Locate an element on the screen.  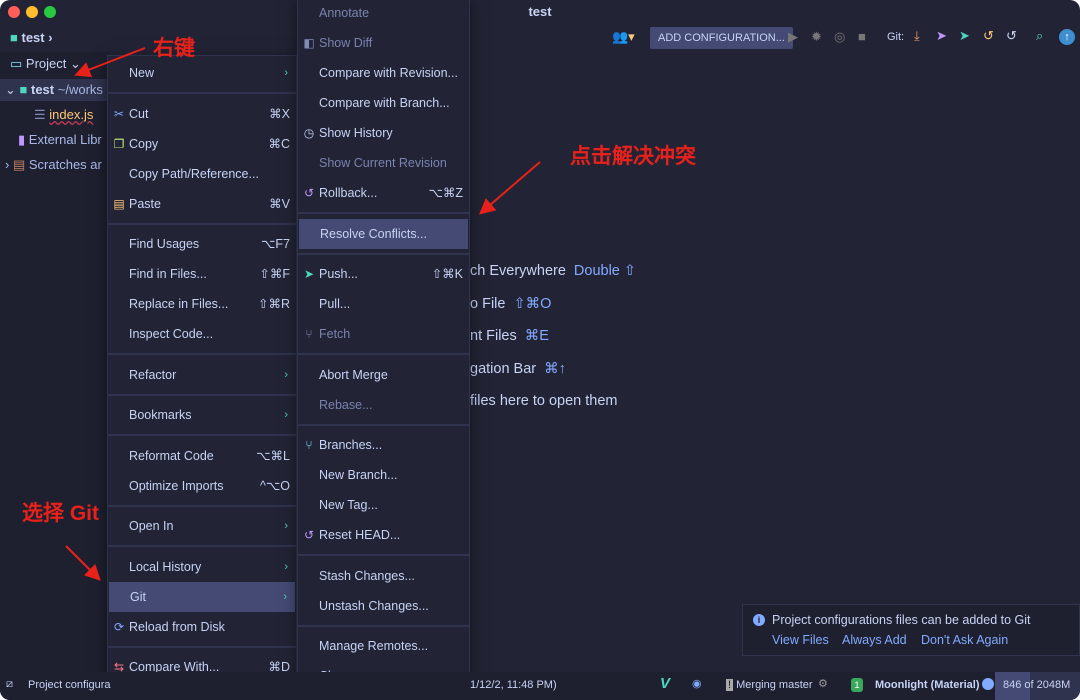
arrow-resolve is located at coordinates (509, 188).